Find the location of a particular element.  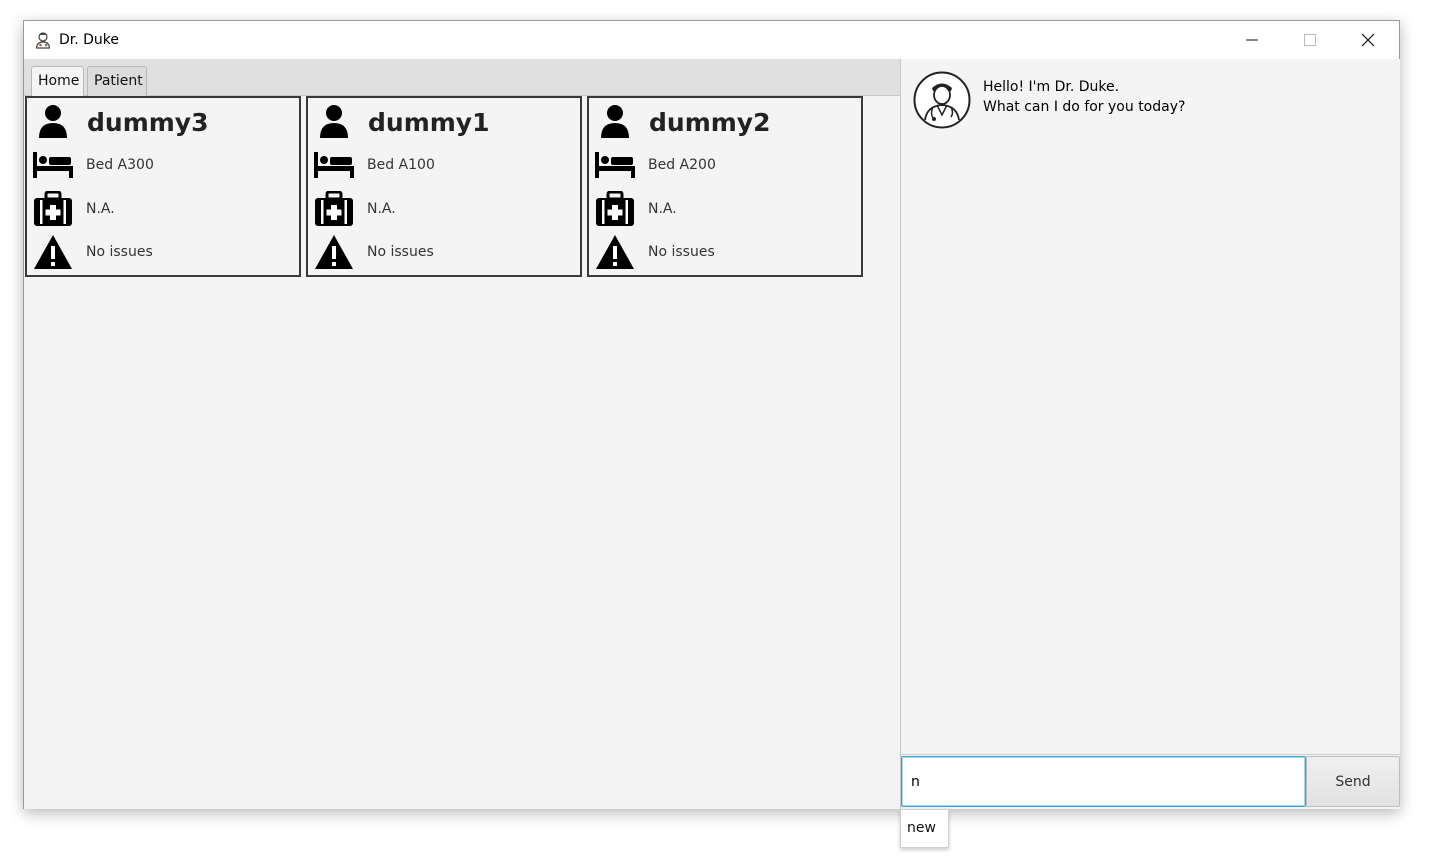

patient-card: dummy3 Bed A300 N.A. No issues is located at coordinates (163, 186).